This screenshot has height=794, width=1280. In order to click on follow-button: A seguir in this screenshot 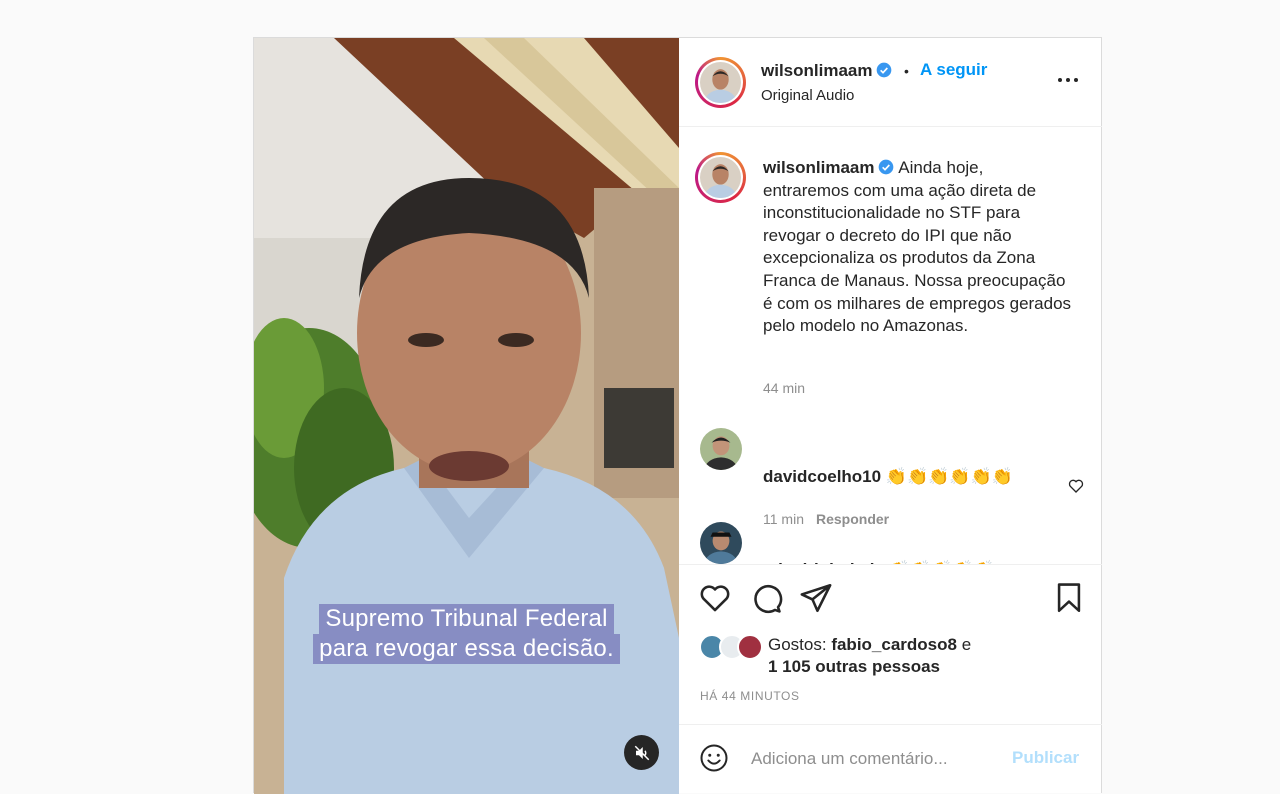, I will do `click(953, 70)`.